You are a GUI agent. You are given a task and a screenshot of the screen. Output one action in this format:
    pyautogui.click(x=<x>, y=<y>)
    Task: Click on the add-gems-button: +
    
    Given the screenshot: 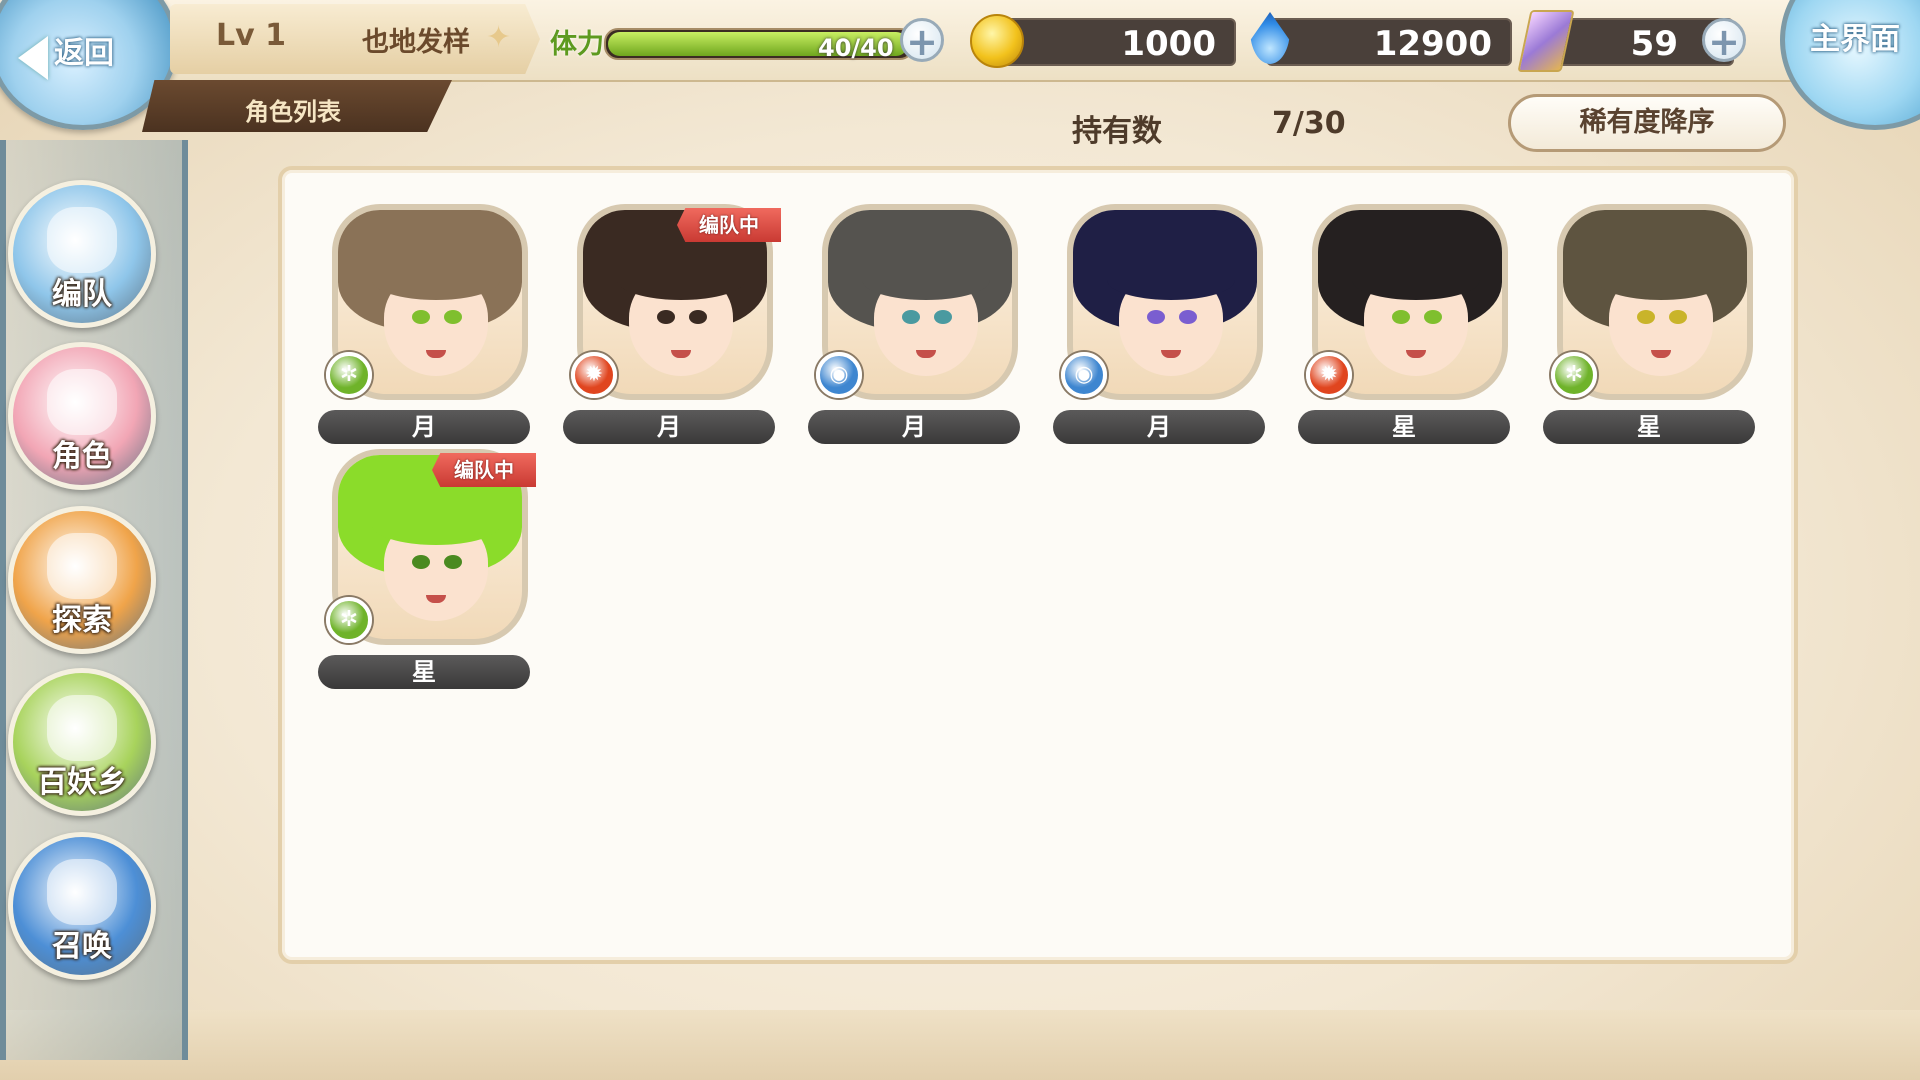 What is the action you would take?
    pyautogui.click(x=1724, y=40)
    